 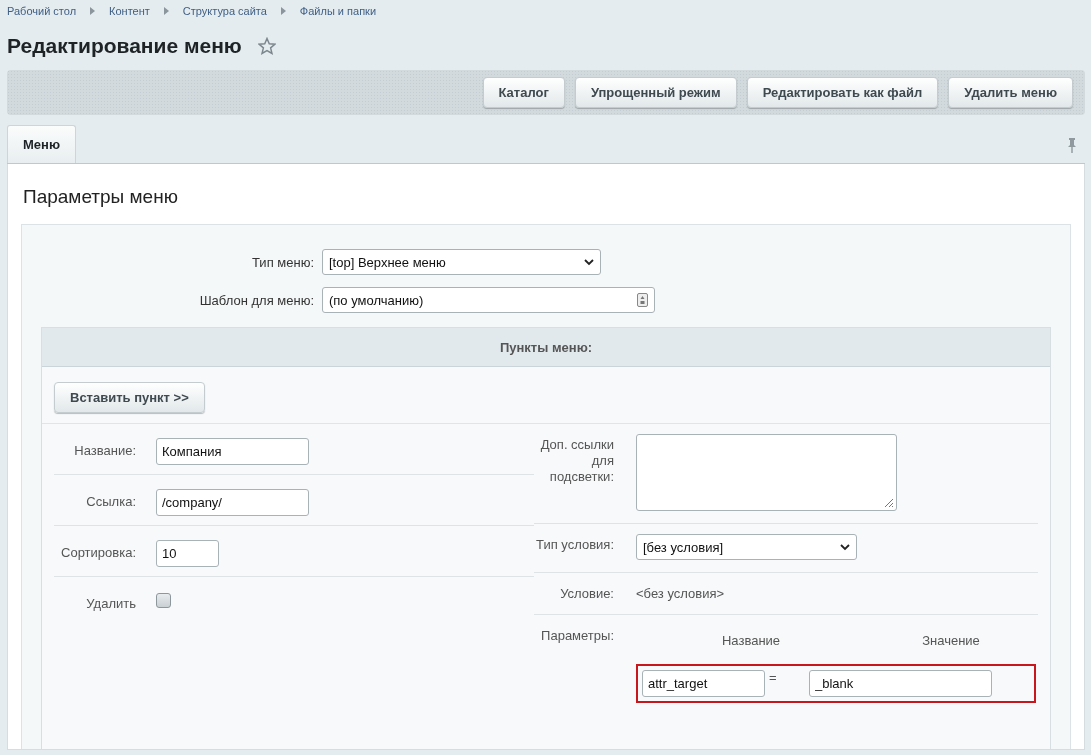 What do you see at coordinates (488, 300) in the screenshot?
I see `template-field: (по умолчанию)` at bounding box center [488, 300].